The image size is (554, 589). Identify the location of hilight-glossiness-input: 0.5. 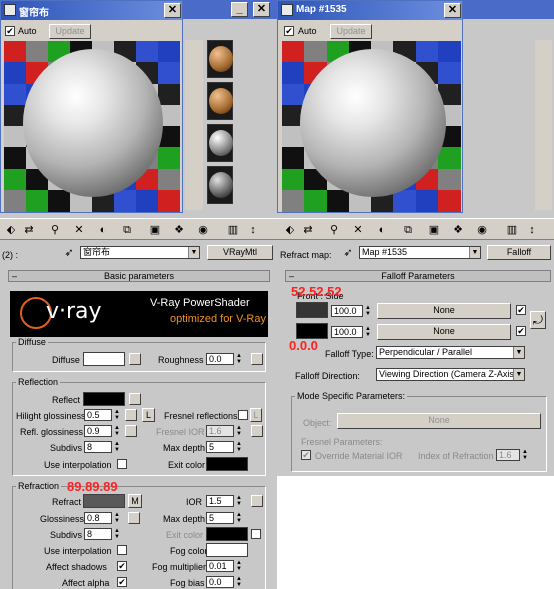
(98, 415).